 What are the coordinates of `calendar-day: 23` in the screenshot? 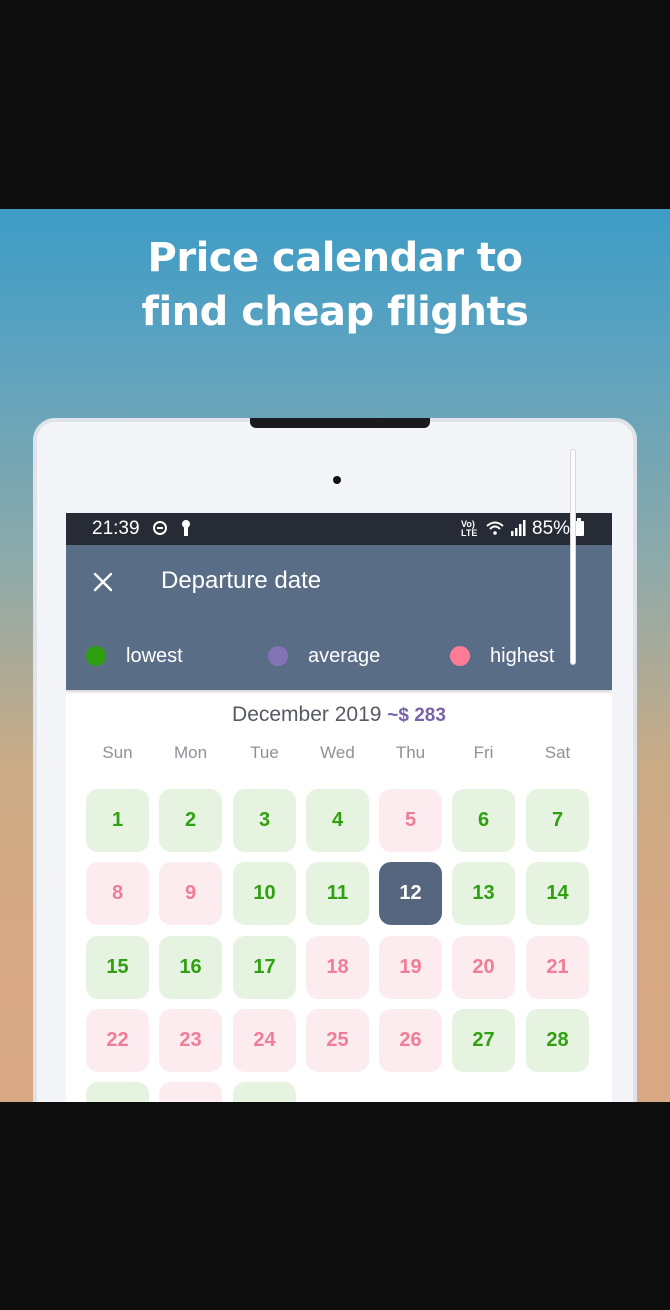 It's located at (190, 1040).